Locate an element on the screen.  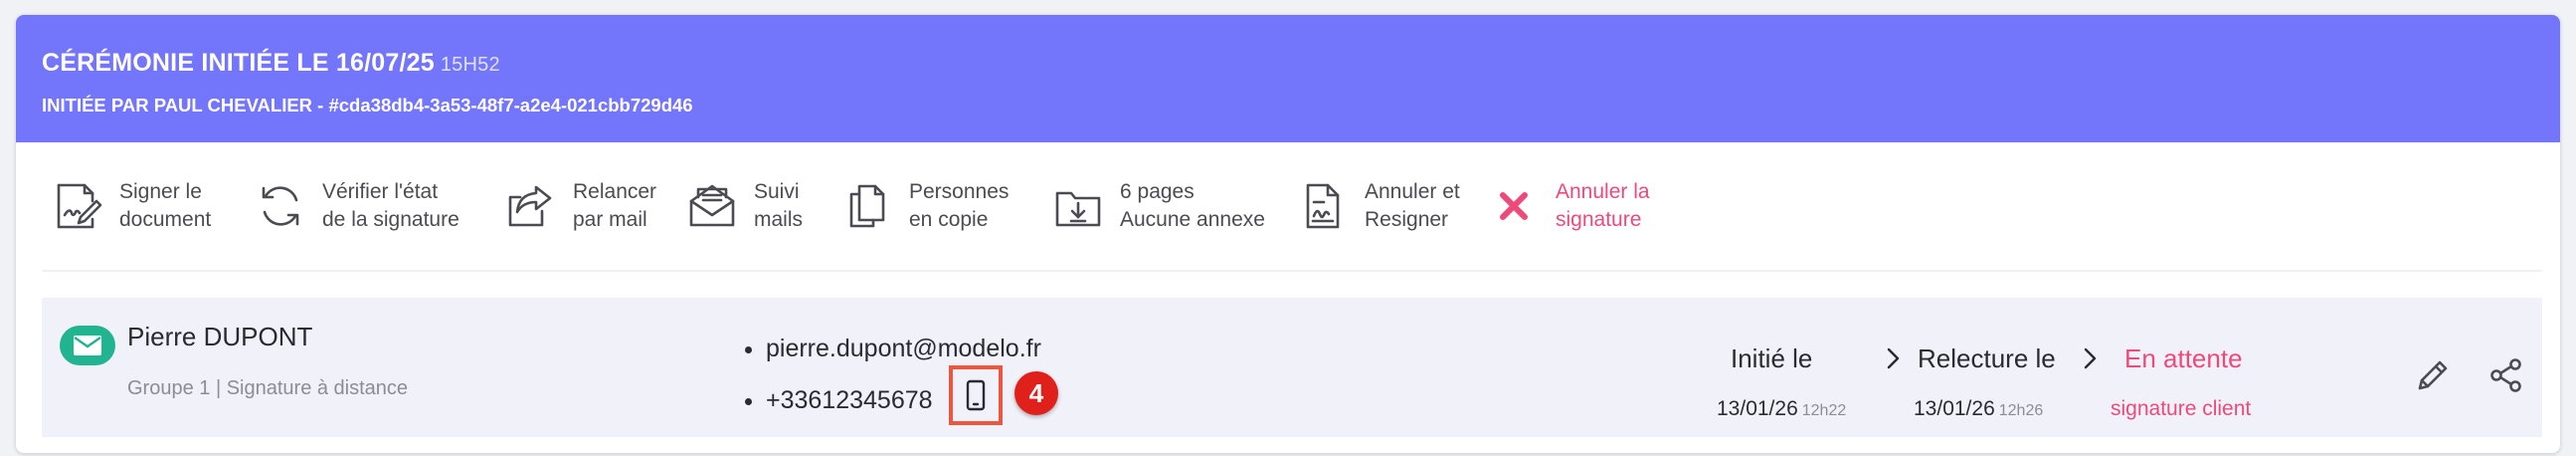
document-signature-icon is located at coordinates (1323, 206).